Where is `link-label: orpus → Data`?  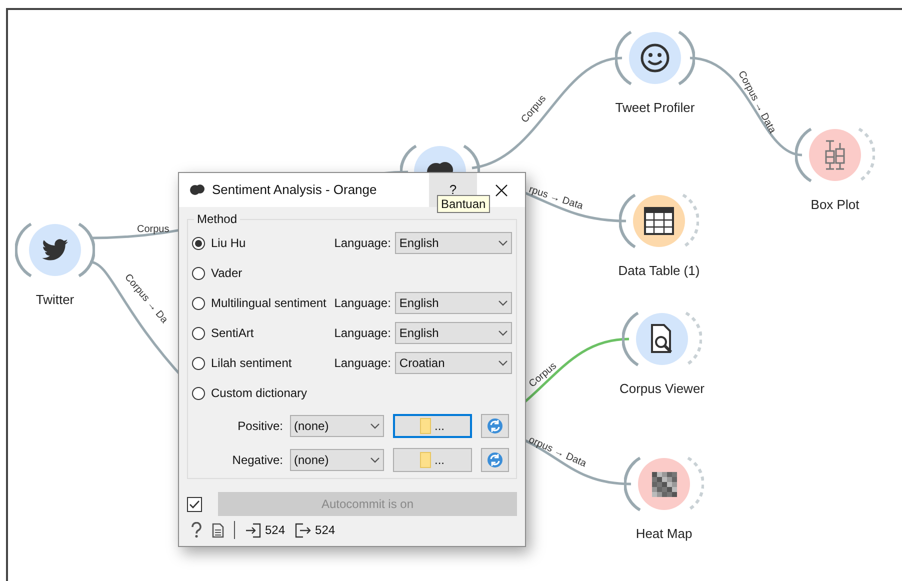
link-label: orpus → Data is located at coordinates (557, 452).